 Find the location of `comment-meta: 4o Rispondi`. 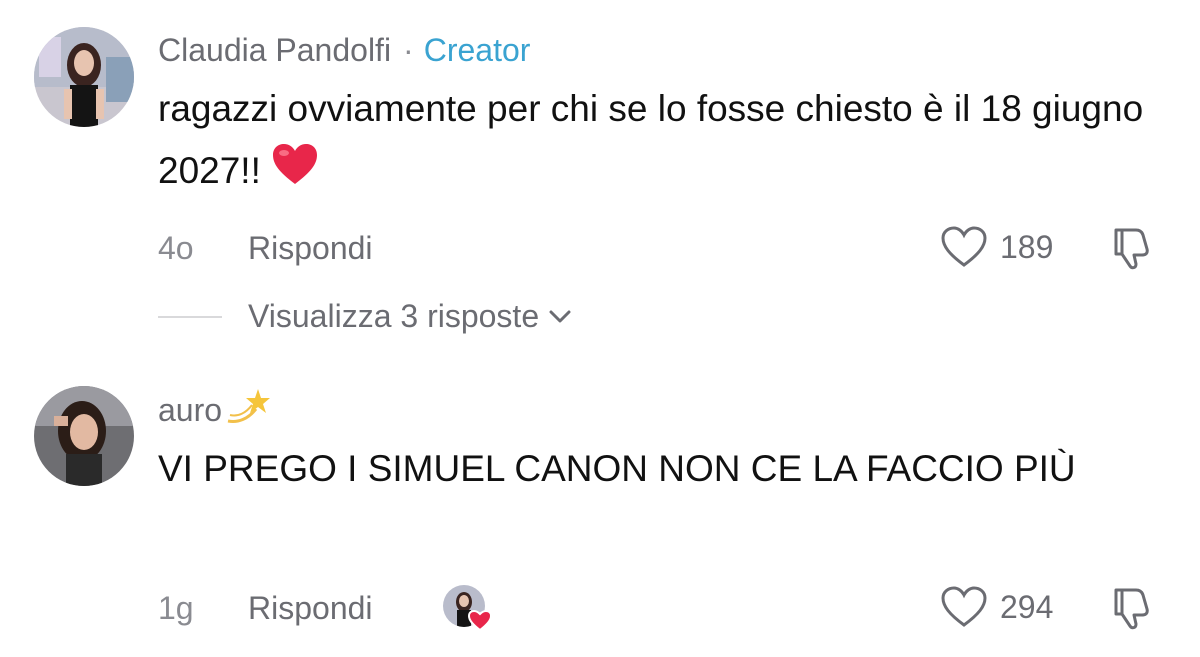

comment-meta: 4o Rispondi is located at coordinates (265, 248).